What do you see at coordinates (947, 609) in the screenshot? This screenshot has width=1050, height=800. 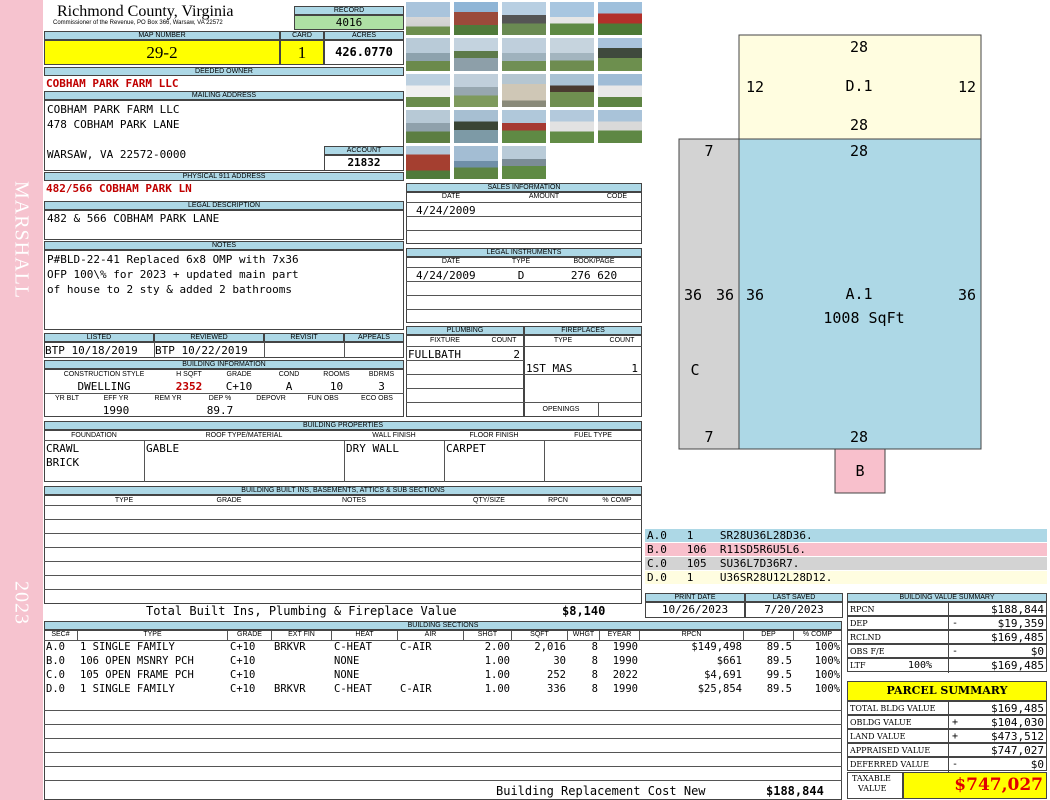 I see `vs-rows-row: RPCN $188,844` at bounding box center [947, 609].